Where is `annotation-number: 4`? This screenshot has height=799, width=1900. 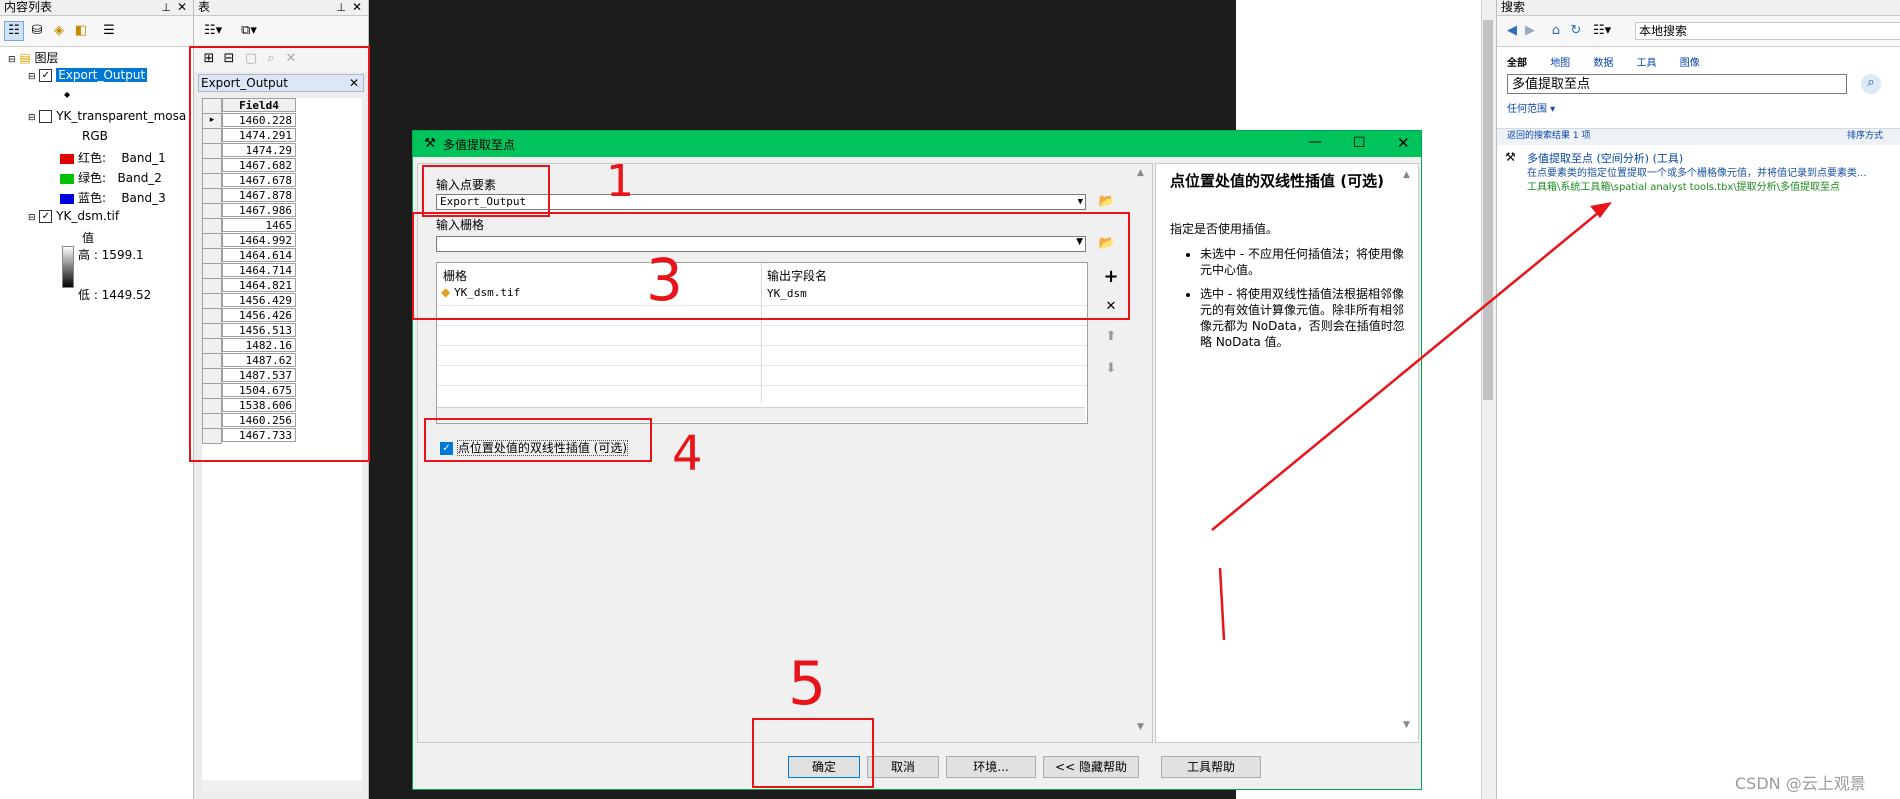 annotation-number: 4 is located at coordinates (687, 454).